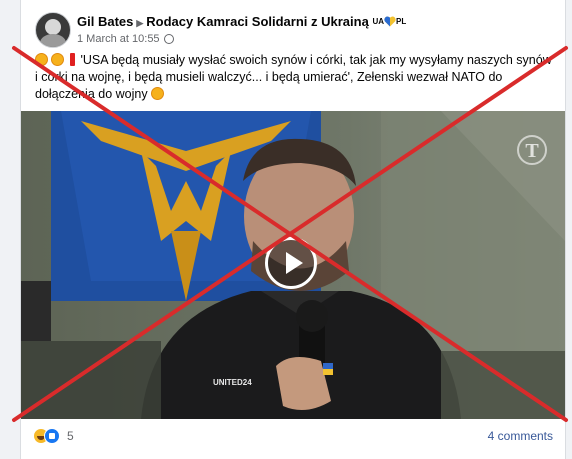 This screenshot has height=459, width=572. What do you see at coordinates (532, 150) in the screenshot?
I see `publisher-watermark: T` at bounding box center [532, 150].